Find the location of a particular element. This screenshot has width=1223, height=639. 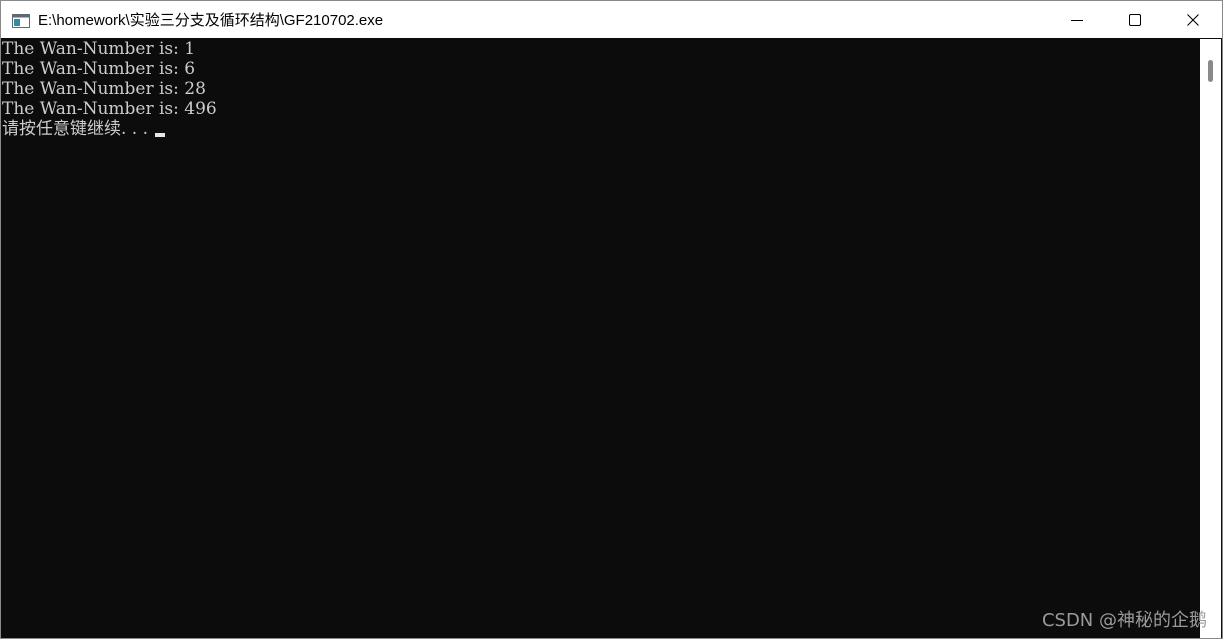

watermark: CSDN @神秘的企鹅 is located at coordinates (1124, 620).